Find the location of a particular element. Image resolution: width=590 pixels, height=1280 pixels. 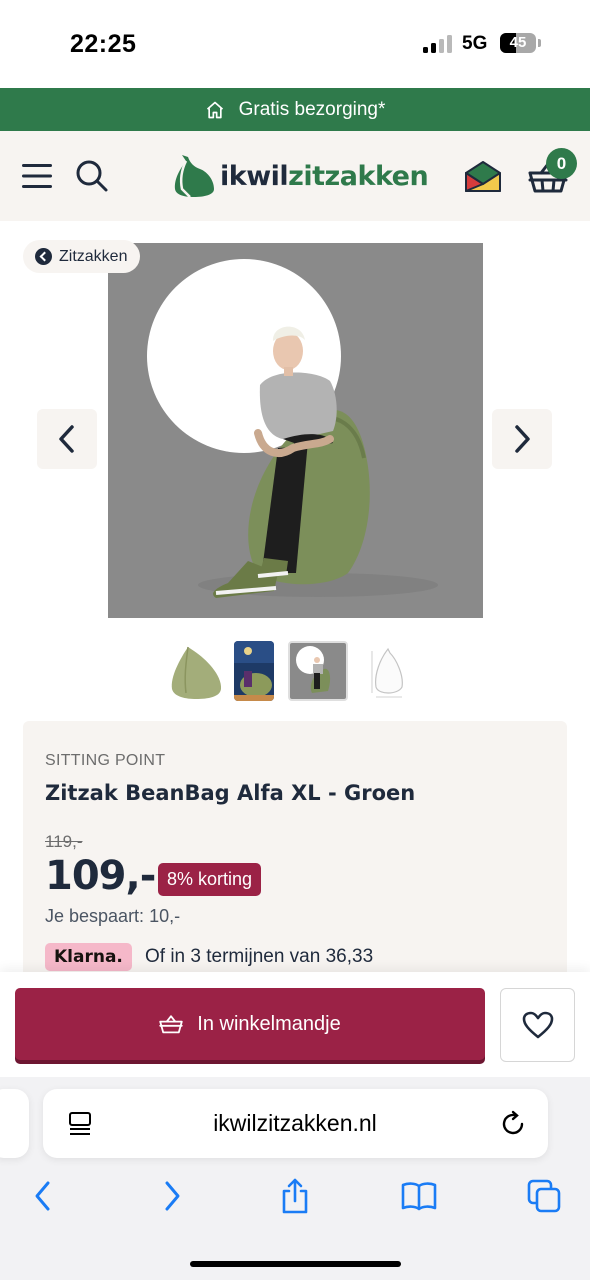

status-time: 22:25 is located at coordinates (103, 44).